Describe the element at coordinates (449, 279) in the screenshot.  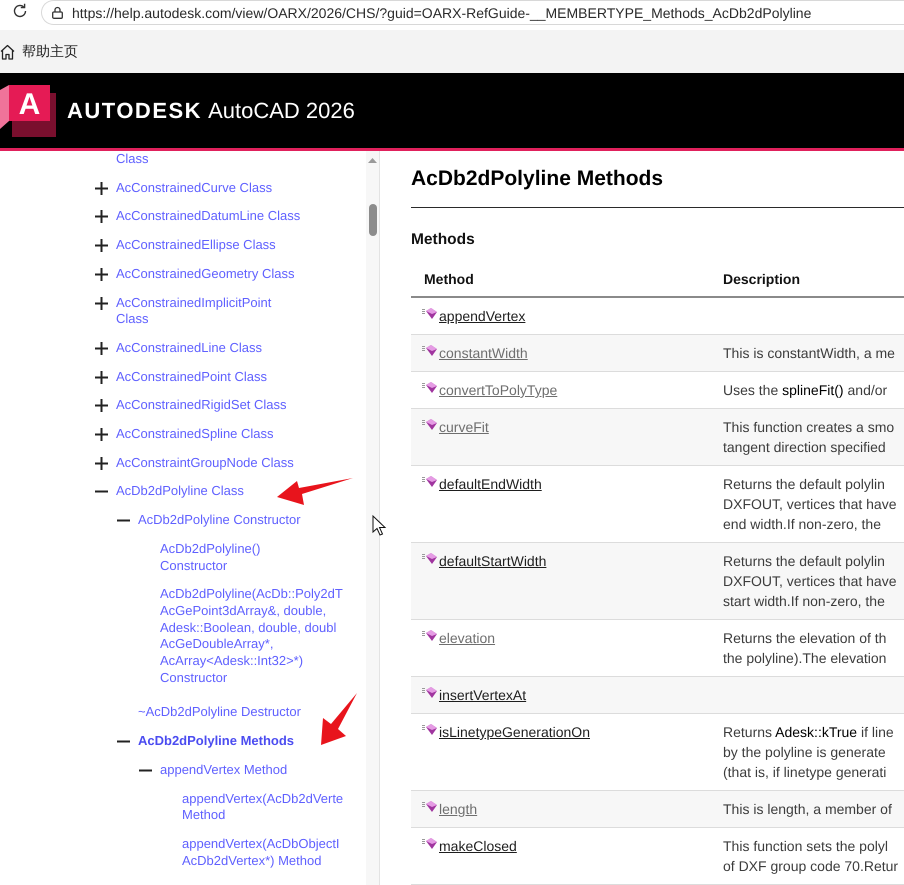
I see `column-header: Method` at that location.